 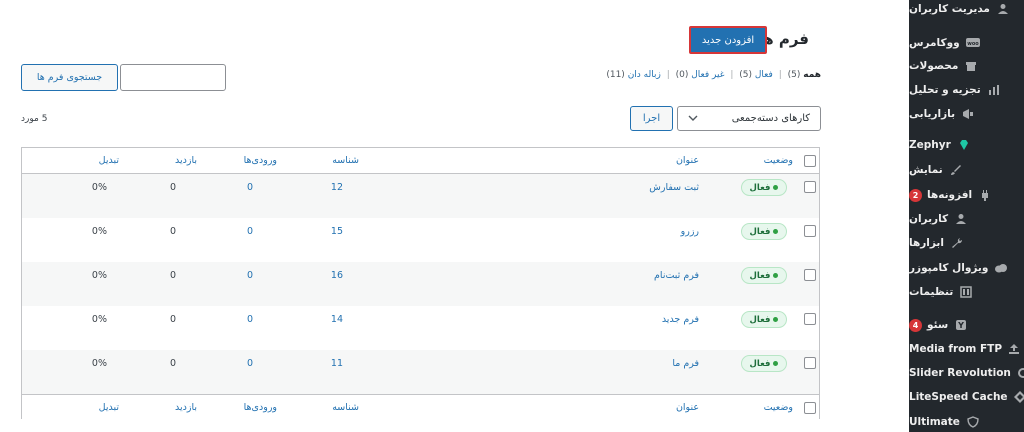 I want to click on sidebar-item-label: LiteSpeed Cache, so click(x=958, y=397).